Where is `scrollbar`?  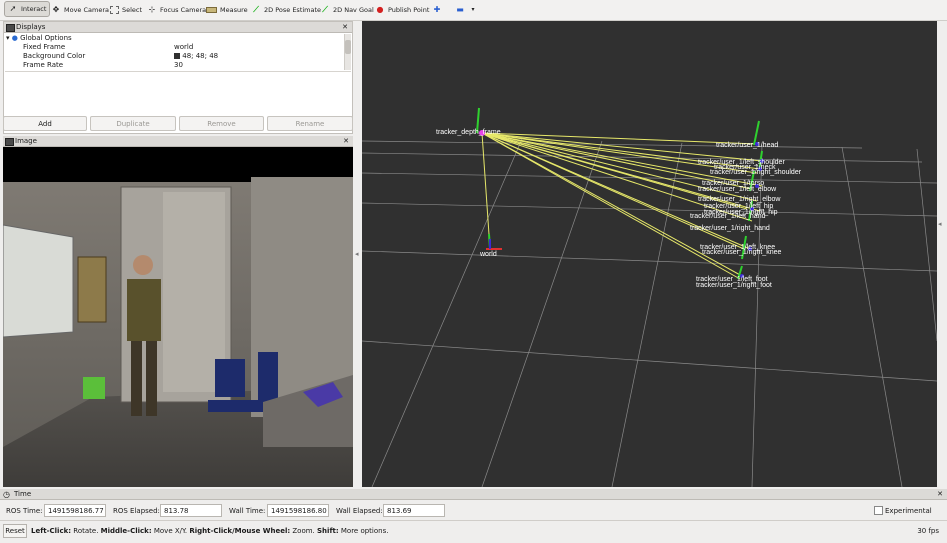 scrollbar is located at coordinates (347, 52).